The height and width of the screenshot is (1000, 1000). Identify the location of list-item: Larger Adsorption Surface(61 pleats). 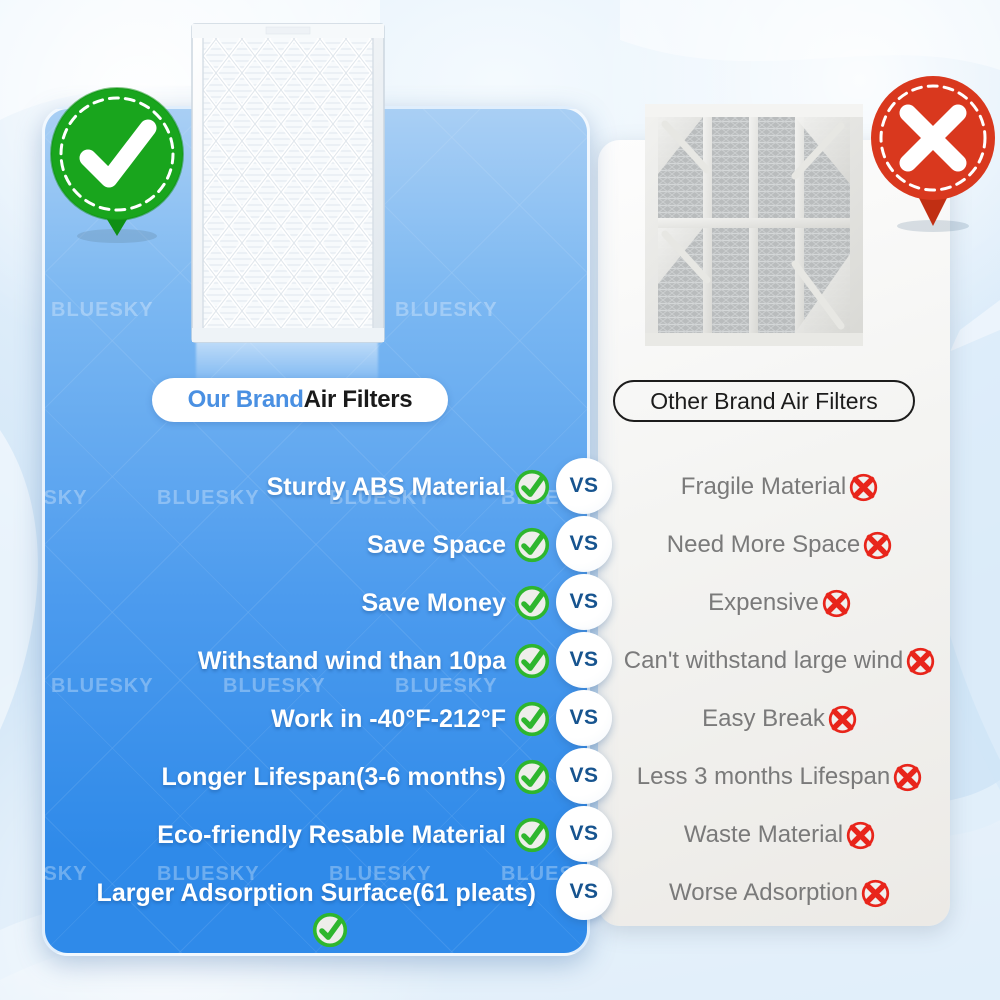
(300, 906).